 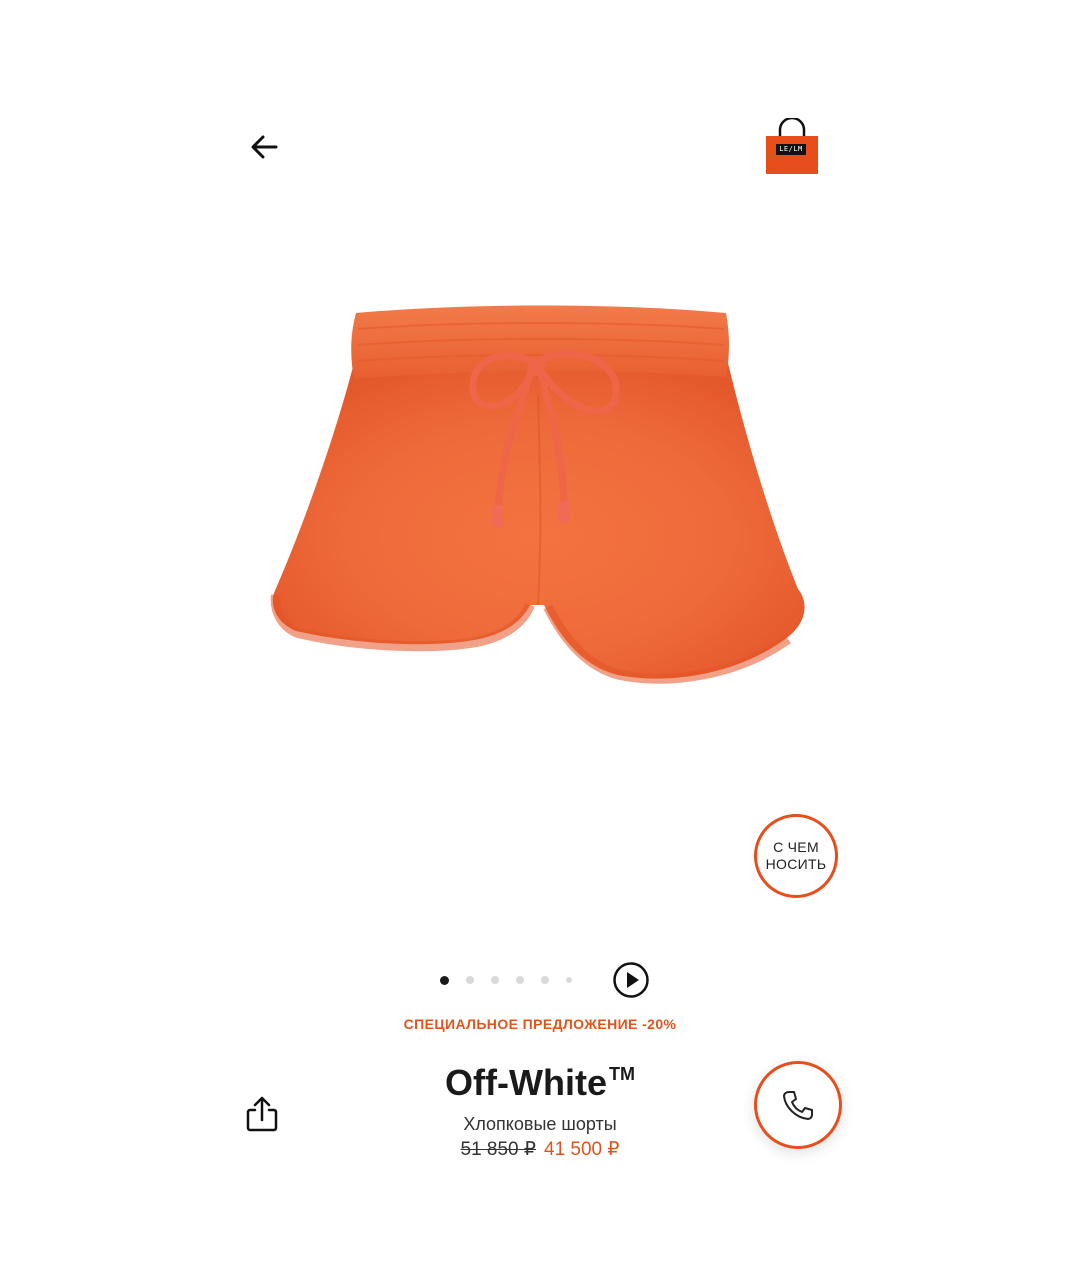 What do you see at coordinates (621, 1074) in the screenshot?
I see `trademark: TM` at bounding box center [621, 1074].